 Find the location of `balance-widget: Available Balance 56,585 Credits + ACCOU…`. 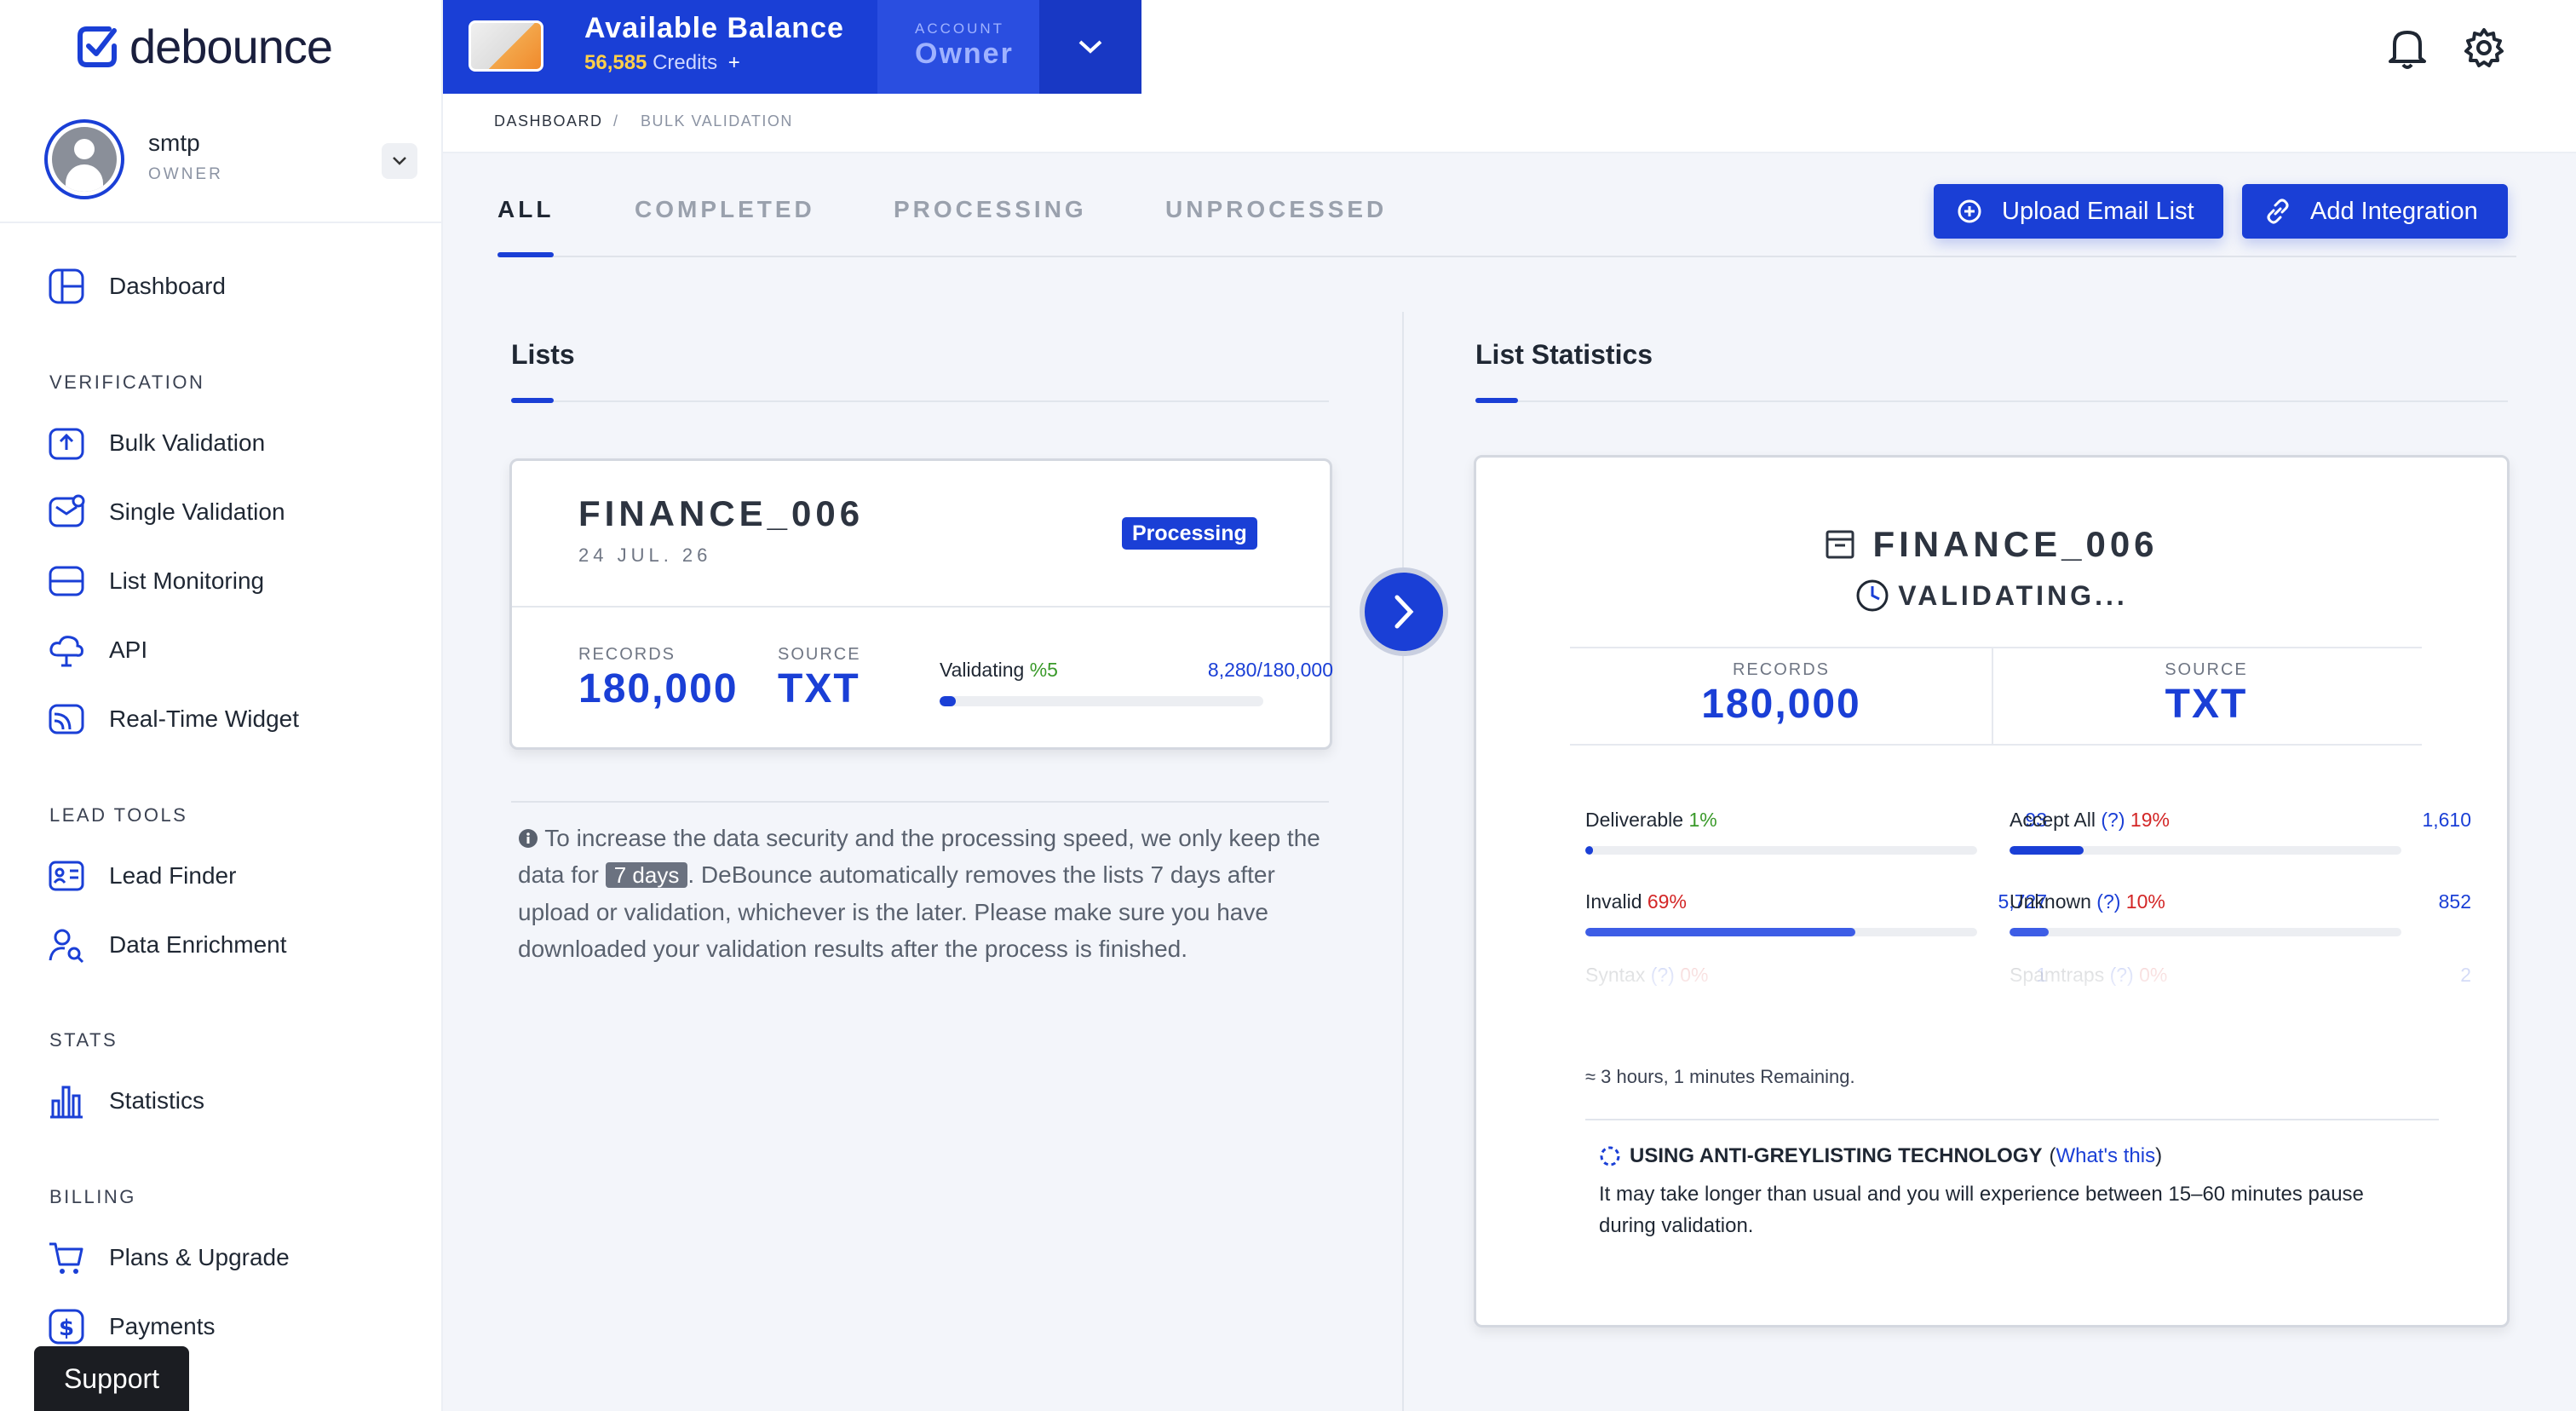

balance-widget: Available Balance 56,585 Credits + ACCOU… is located at coordinates (792, 47).